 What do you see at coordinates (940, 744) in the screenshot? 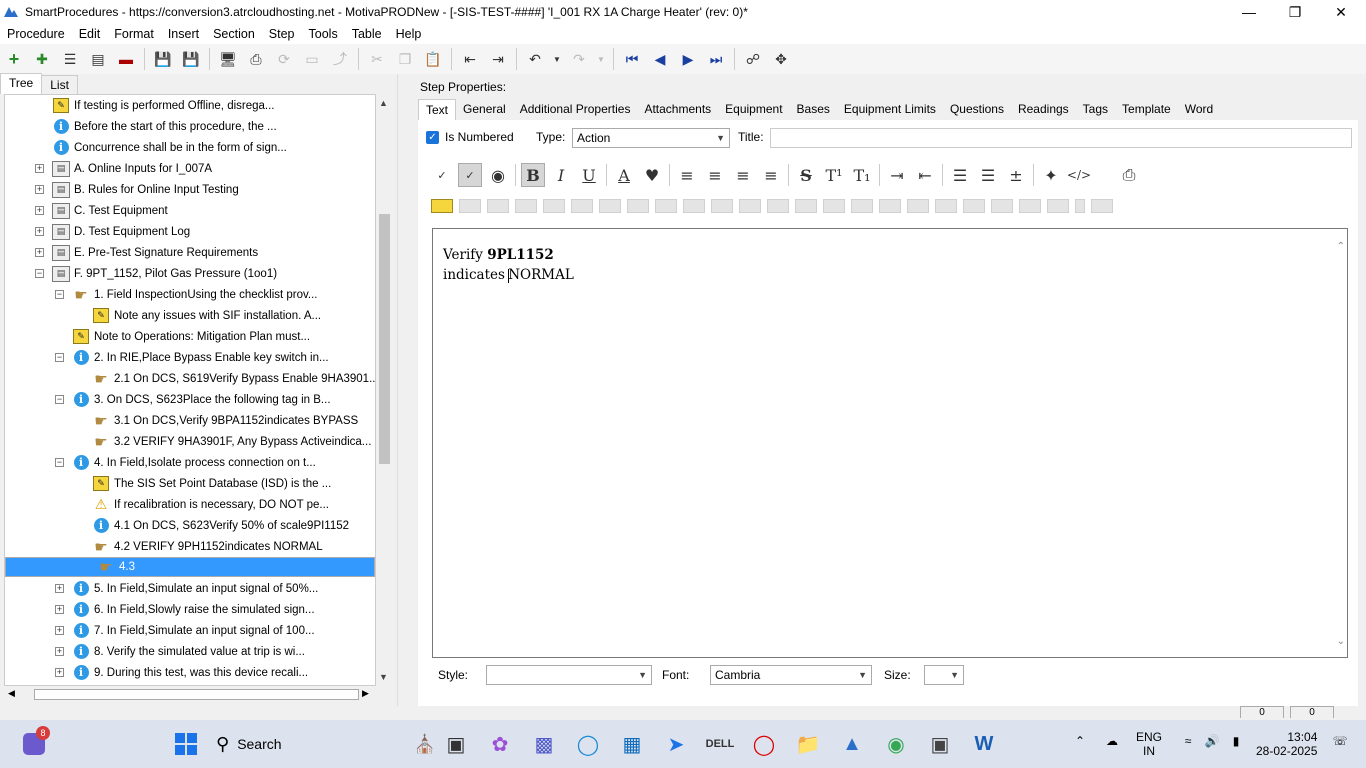
I see `remote-desktop-icon: ▣` at bounding box center [940, 744].